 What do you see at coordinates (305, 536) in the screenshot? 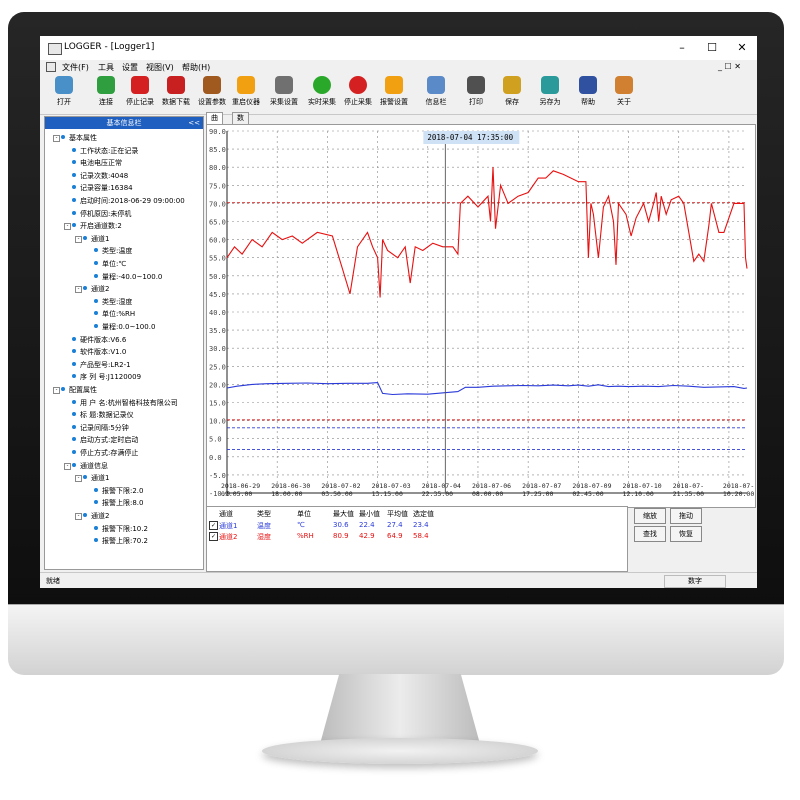
I see `table-cell-unit: %RH` at bounding box center [305, 536].